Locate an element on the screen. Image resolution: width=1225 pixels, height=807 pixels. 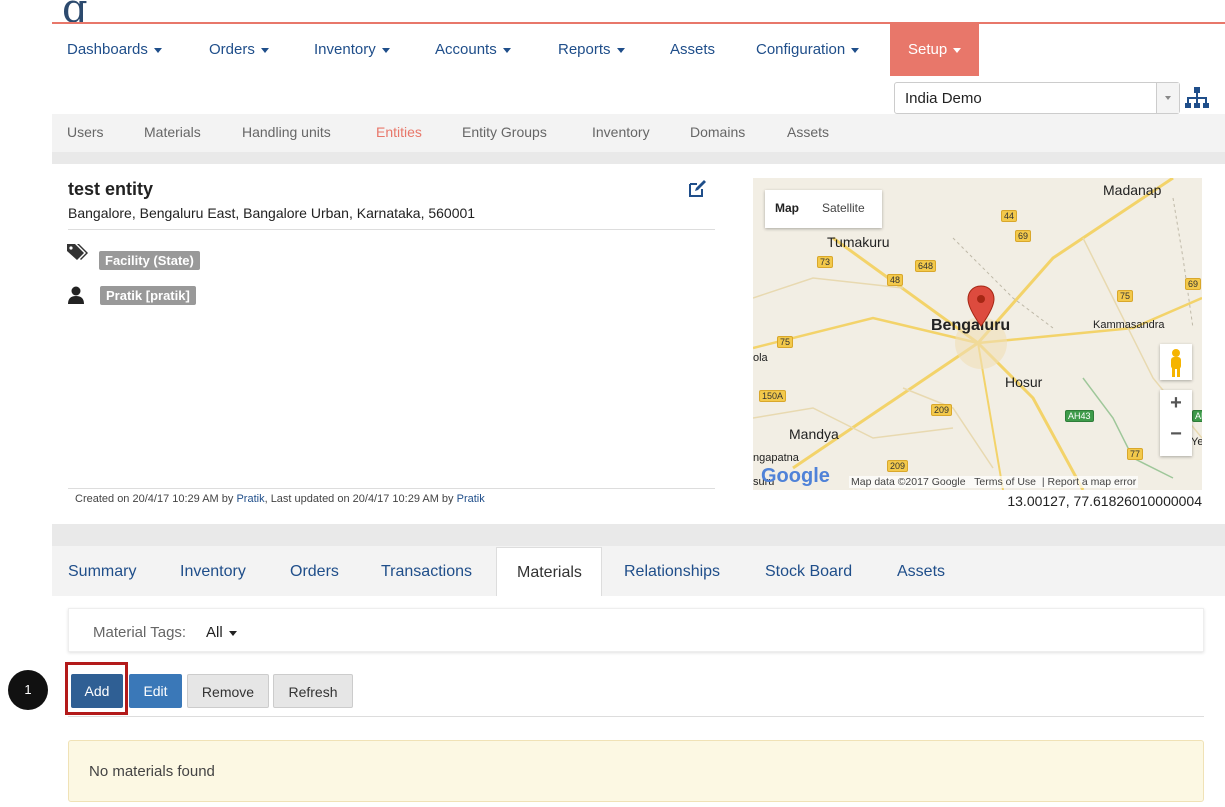
domain-select: India Demo is located at coordinates (1037, 98).